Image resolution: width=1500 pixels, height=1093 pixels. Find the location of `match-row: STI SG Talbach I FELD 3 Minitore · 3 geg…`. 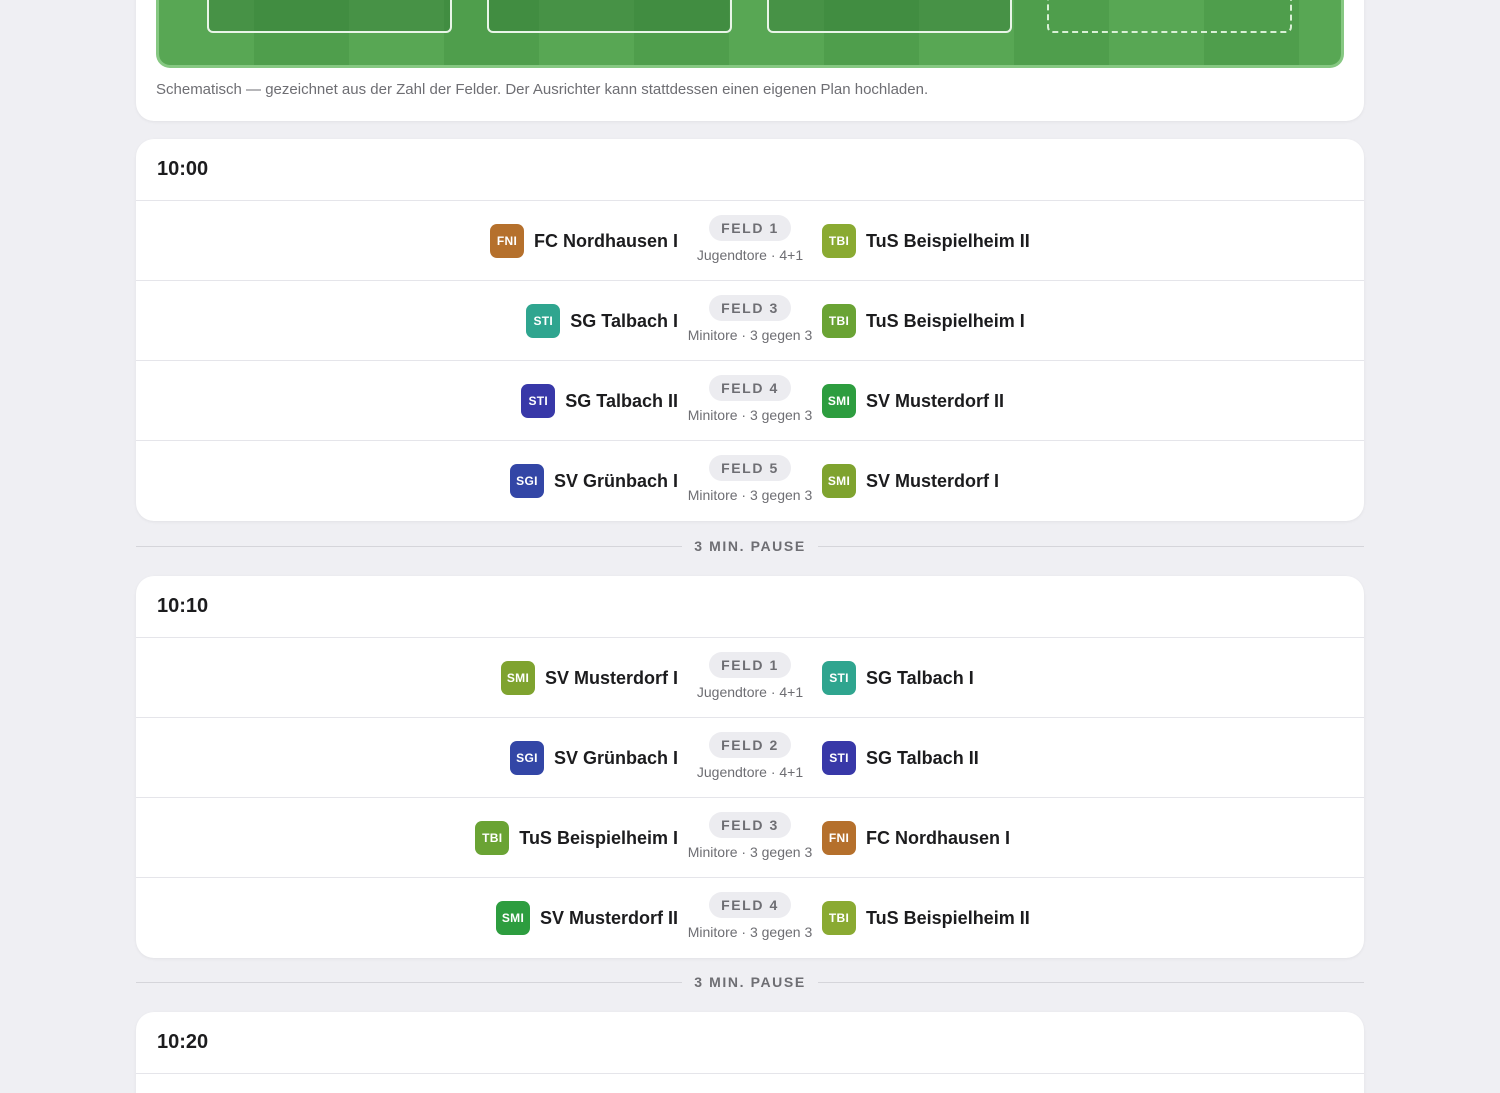

match-row: STI SG Talbach I FELD 3 Minitore · 3 geg… is located at coordinates (750, 321).